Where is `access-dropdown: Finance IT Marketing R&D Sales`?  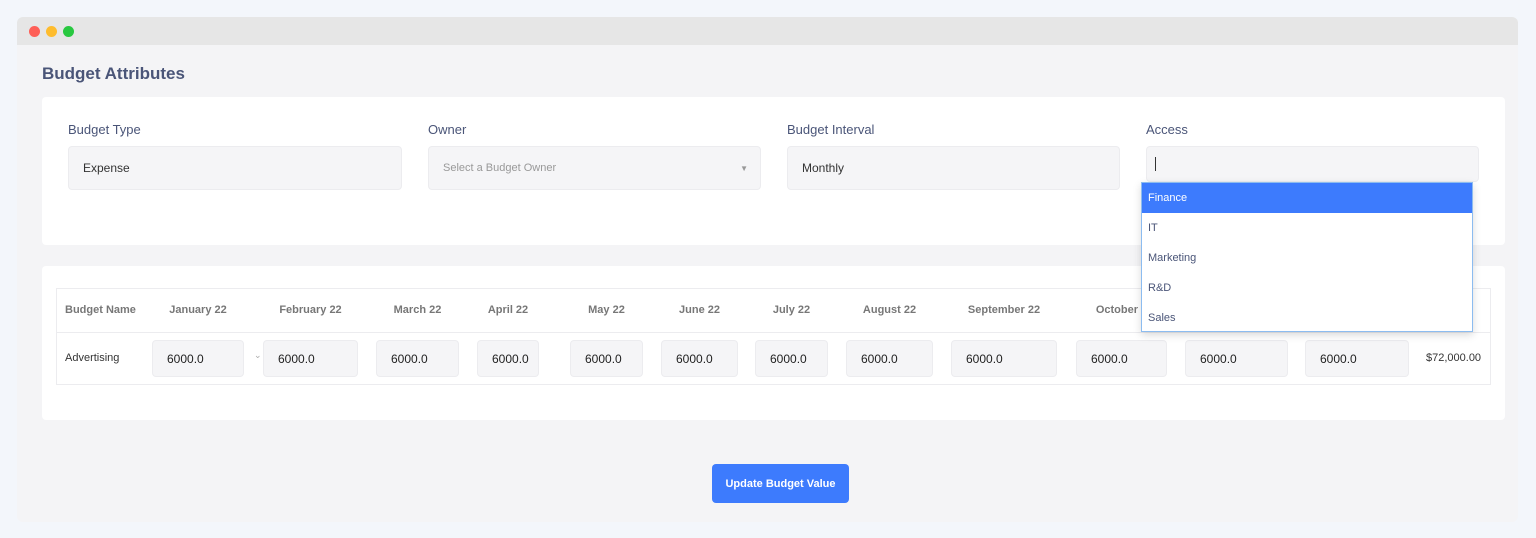 access-dropdown: Finance IT Marketing R&D Sales is located at coordinates (1307, 257).